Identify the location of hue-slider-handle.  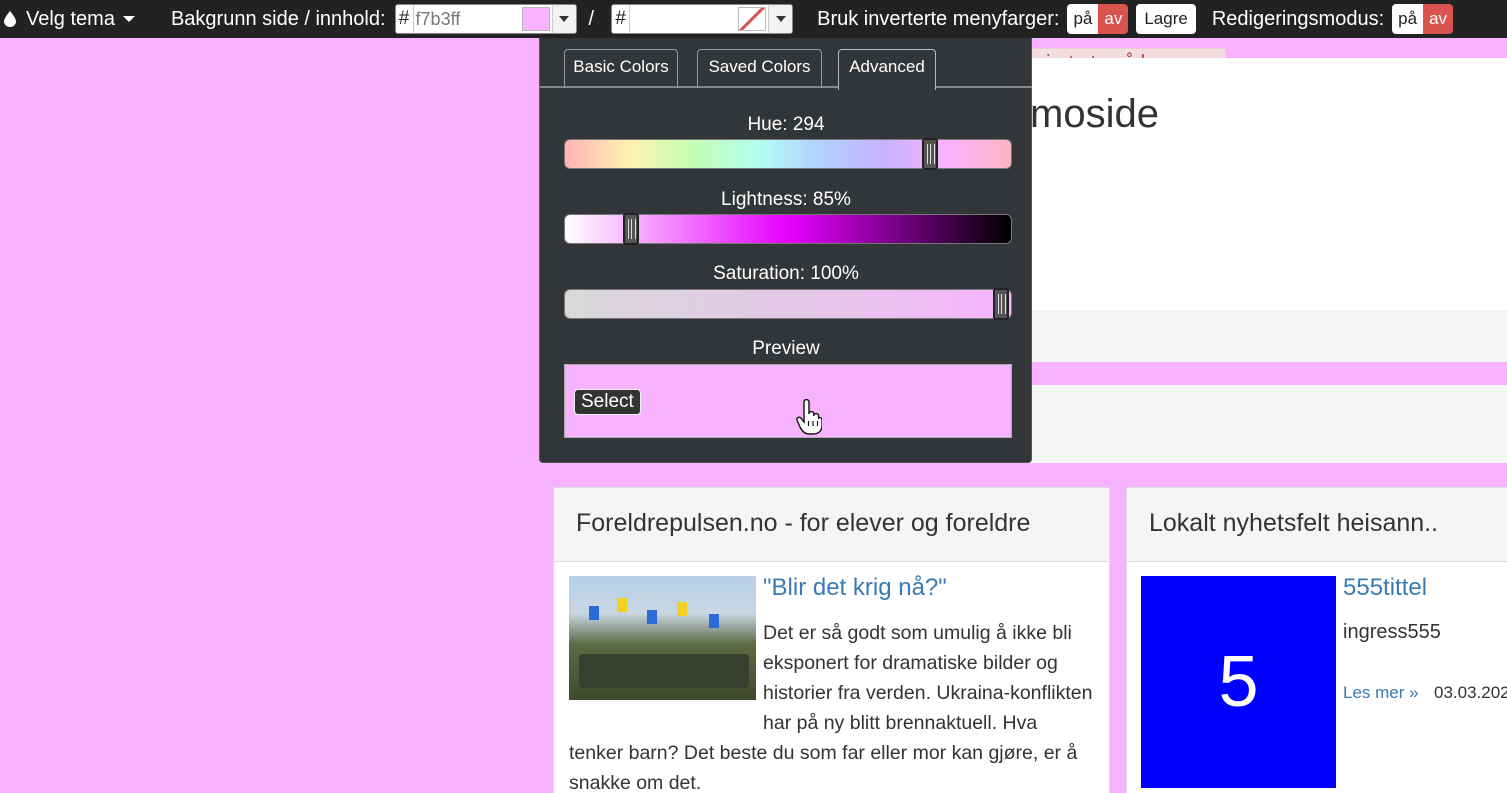
(930, 154).